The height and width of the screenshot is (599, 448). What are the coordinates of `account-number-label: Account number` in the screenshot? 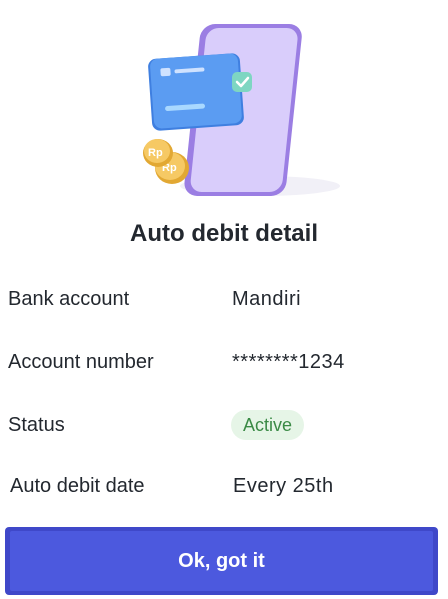 It's located at (81, 362).